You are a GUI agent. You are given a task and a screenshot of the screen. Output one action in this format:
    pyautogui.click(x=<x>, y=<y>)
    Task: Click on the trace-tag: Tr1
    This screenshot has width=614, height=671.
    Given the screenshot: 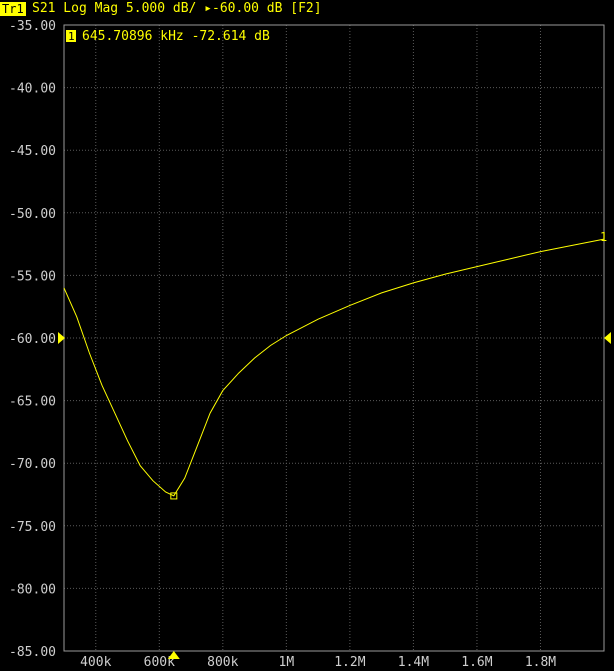 What is the action you would take?
    pyautogui.click(x=13, y=9)
    